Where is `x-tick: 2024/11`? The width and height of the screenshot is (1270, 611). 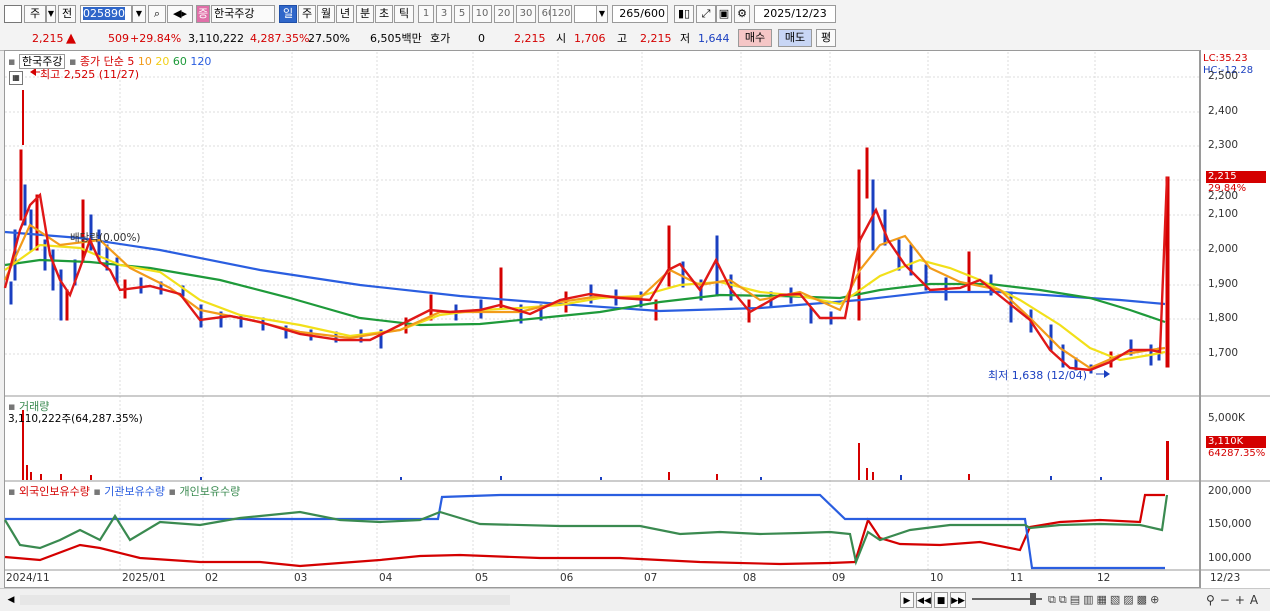 x-tick: 2024/11 is located at coordinates (28, 578).